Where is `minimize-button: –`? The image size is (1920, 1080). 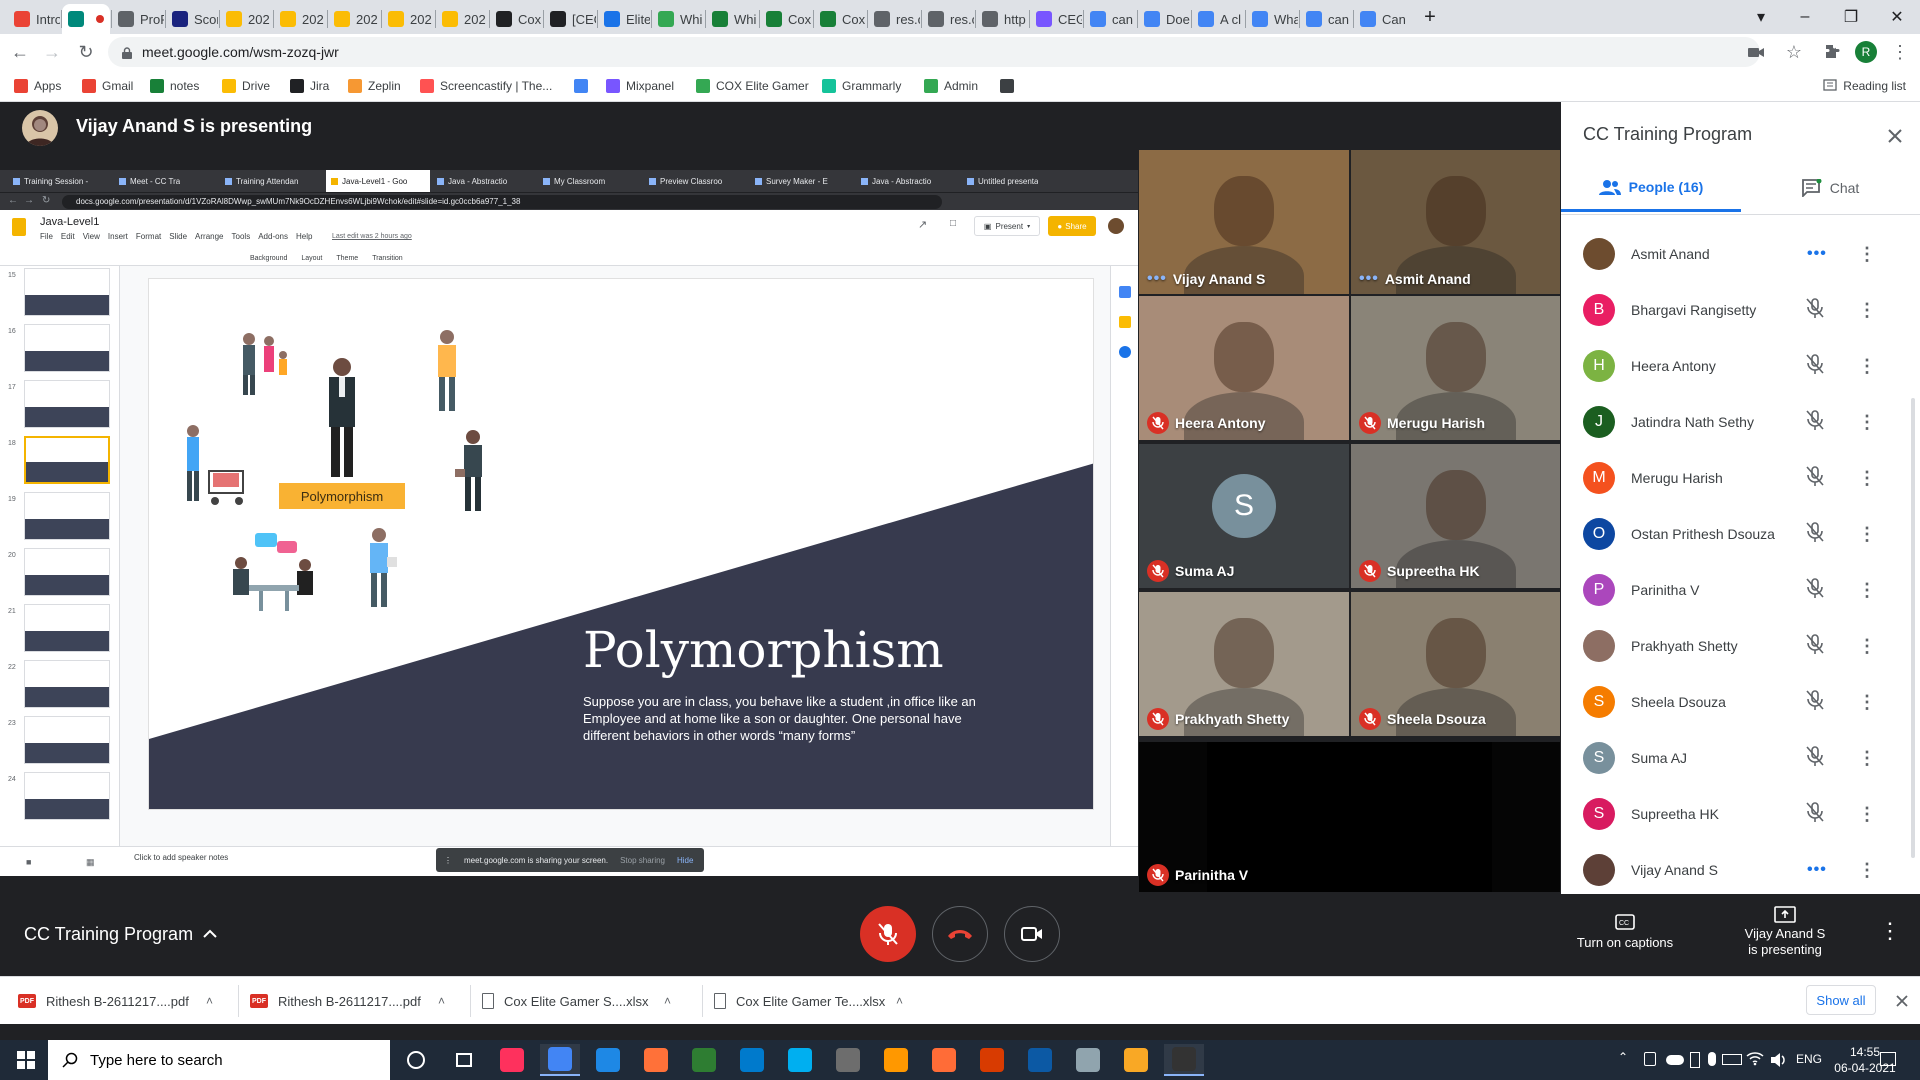
minimize-button: – is located at coordinates (1805, 17).